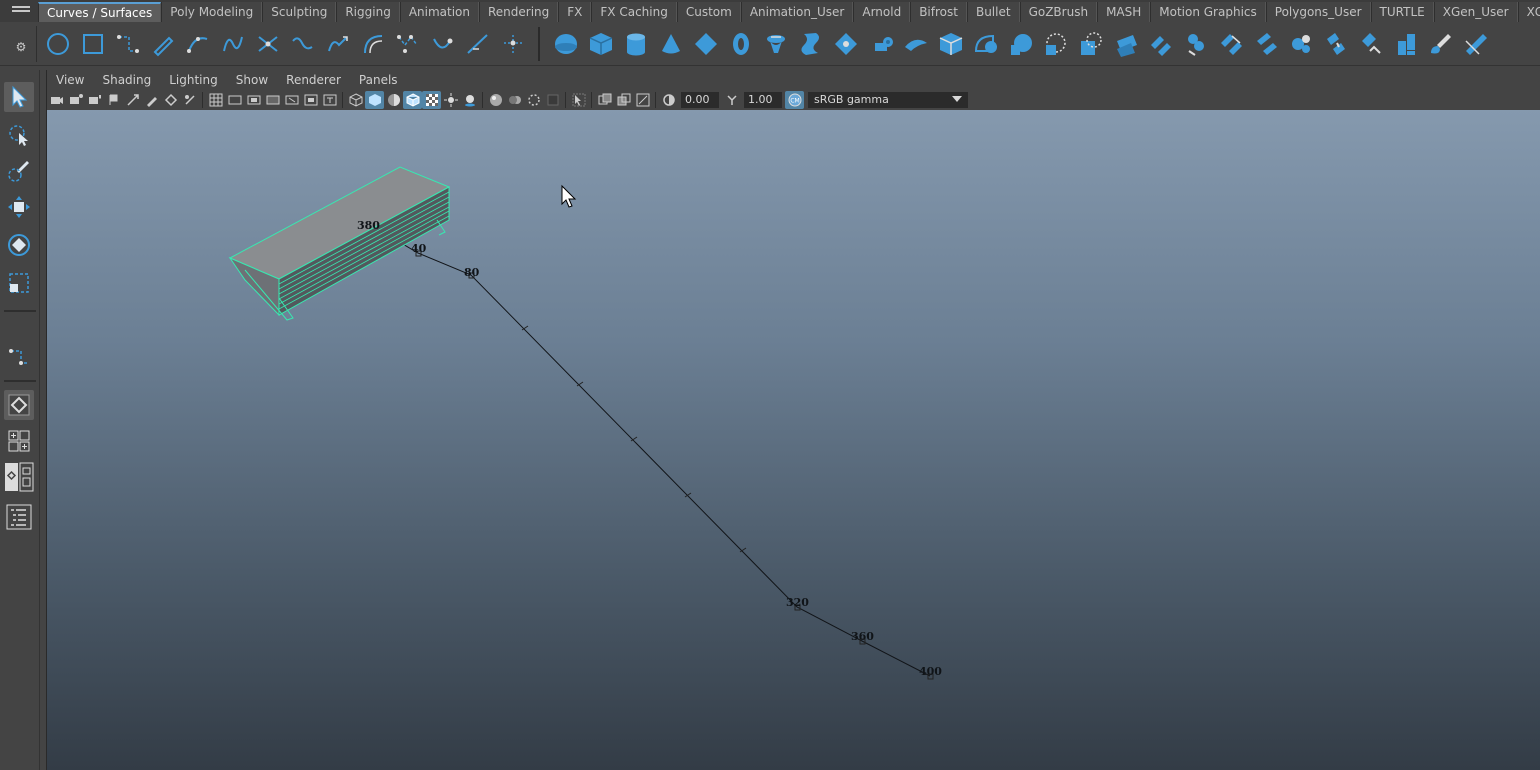  Describe the element at coordinates (700, 100) in the screenshot. I see `exposure-field: 0.00` at that location.